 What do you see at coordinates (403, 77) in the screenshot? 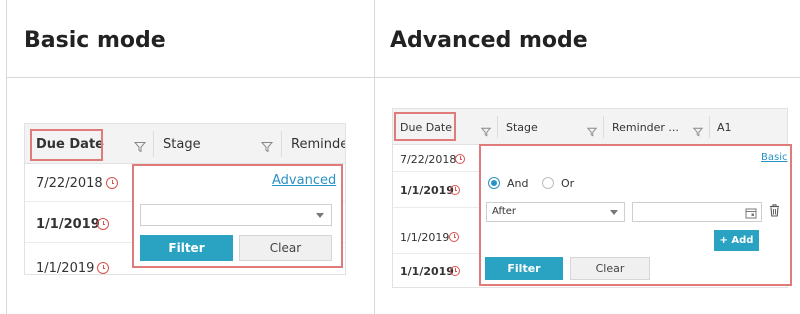
I see `header-divider` at bounding box center [403, 77].